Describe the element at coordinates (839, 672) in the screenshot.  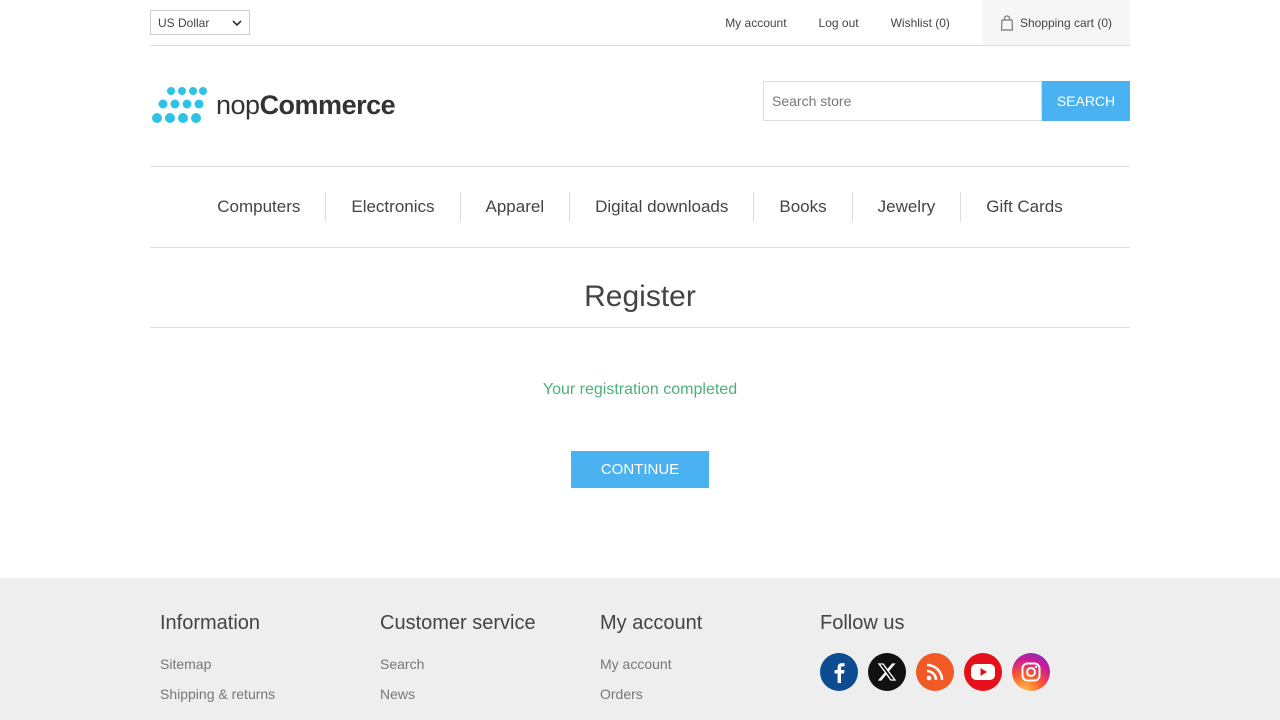
I see `facebook-icon` at that location.